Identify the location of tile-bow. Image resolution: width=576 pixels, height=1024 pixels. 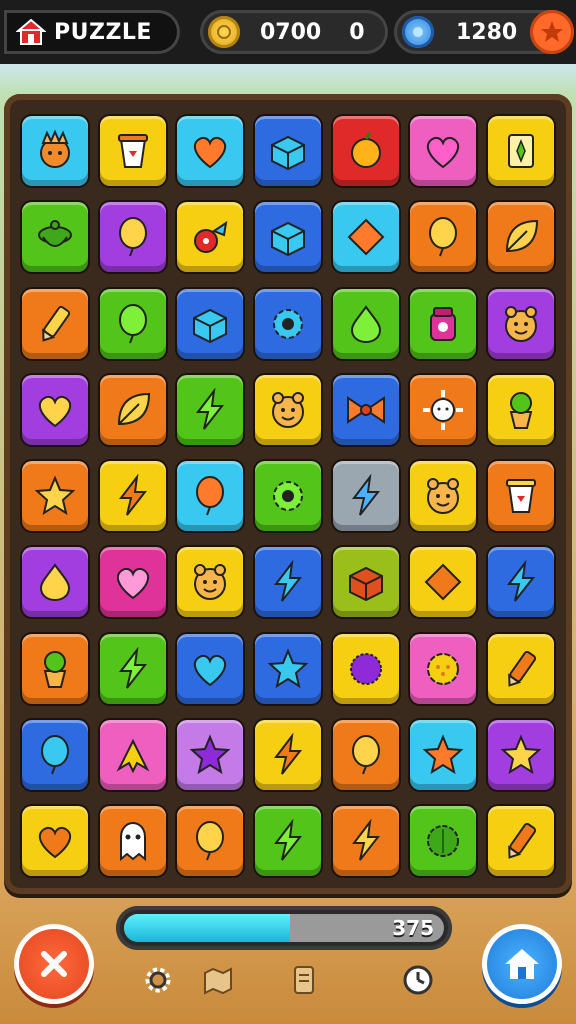
(365, 409).